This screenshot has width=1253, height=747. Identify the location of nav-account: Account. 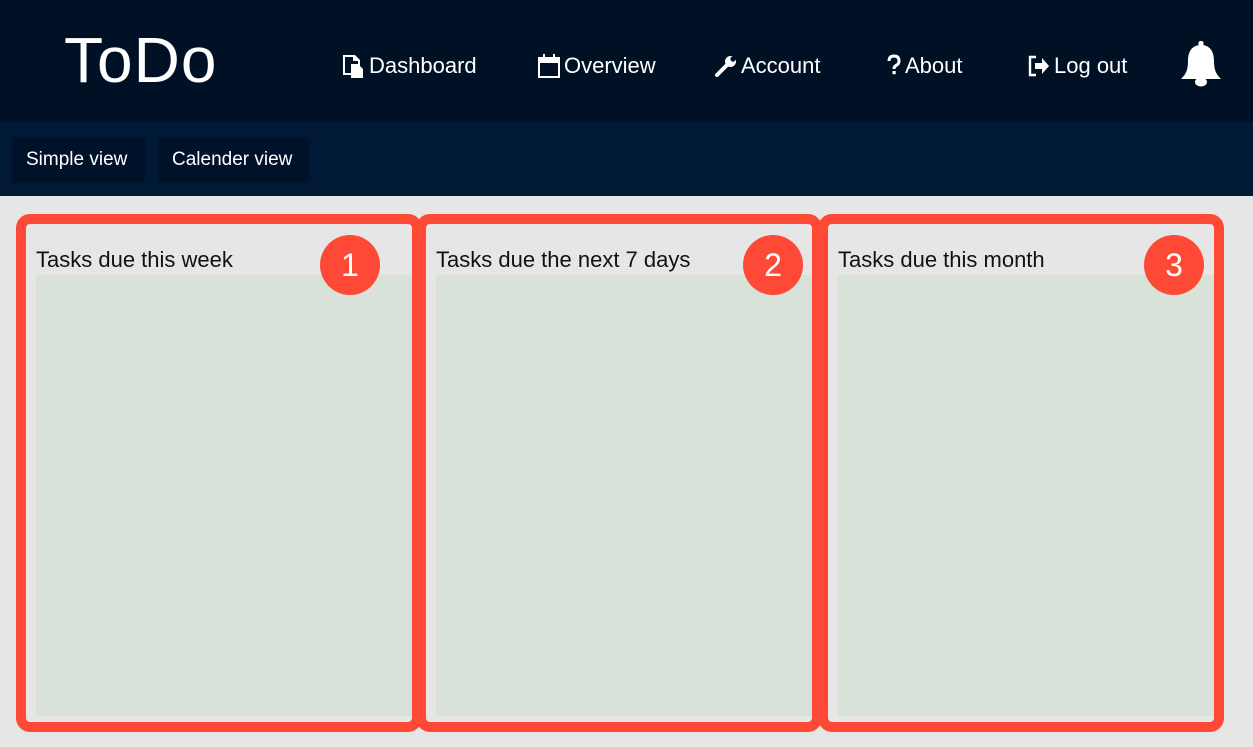
(767, 66).